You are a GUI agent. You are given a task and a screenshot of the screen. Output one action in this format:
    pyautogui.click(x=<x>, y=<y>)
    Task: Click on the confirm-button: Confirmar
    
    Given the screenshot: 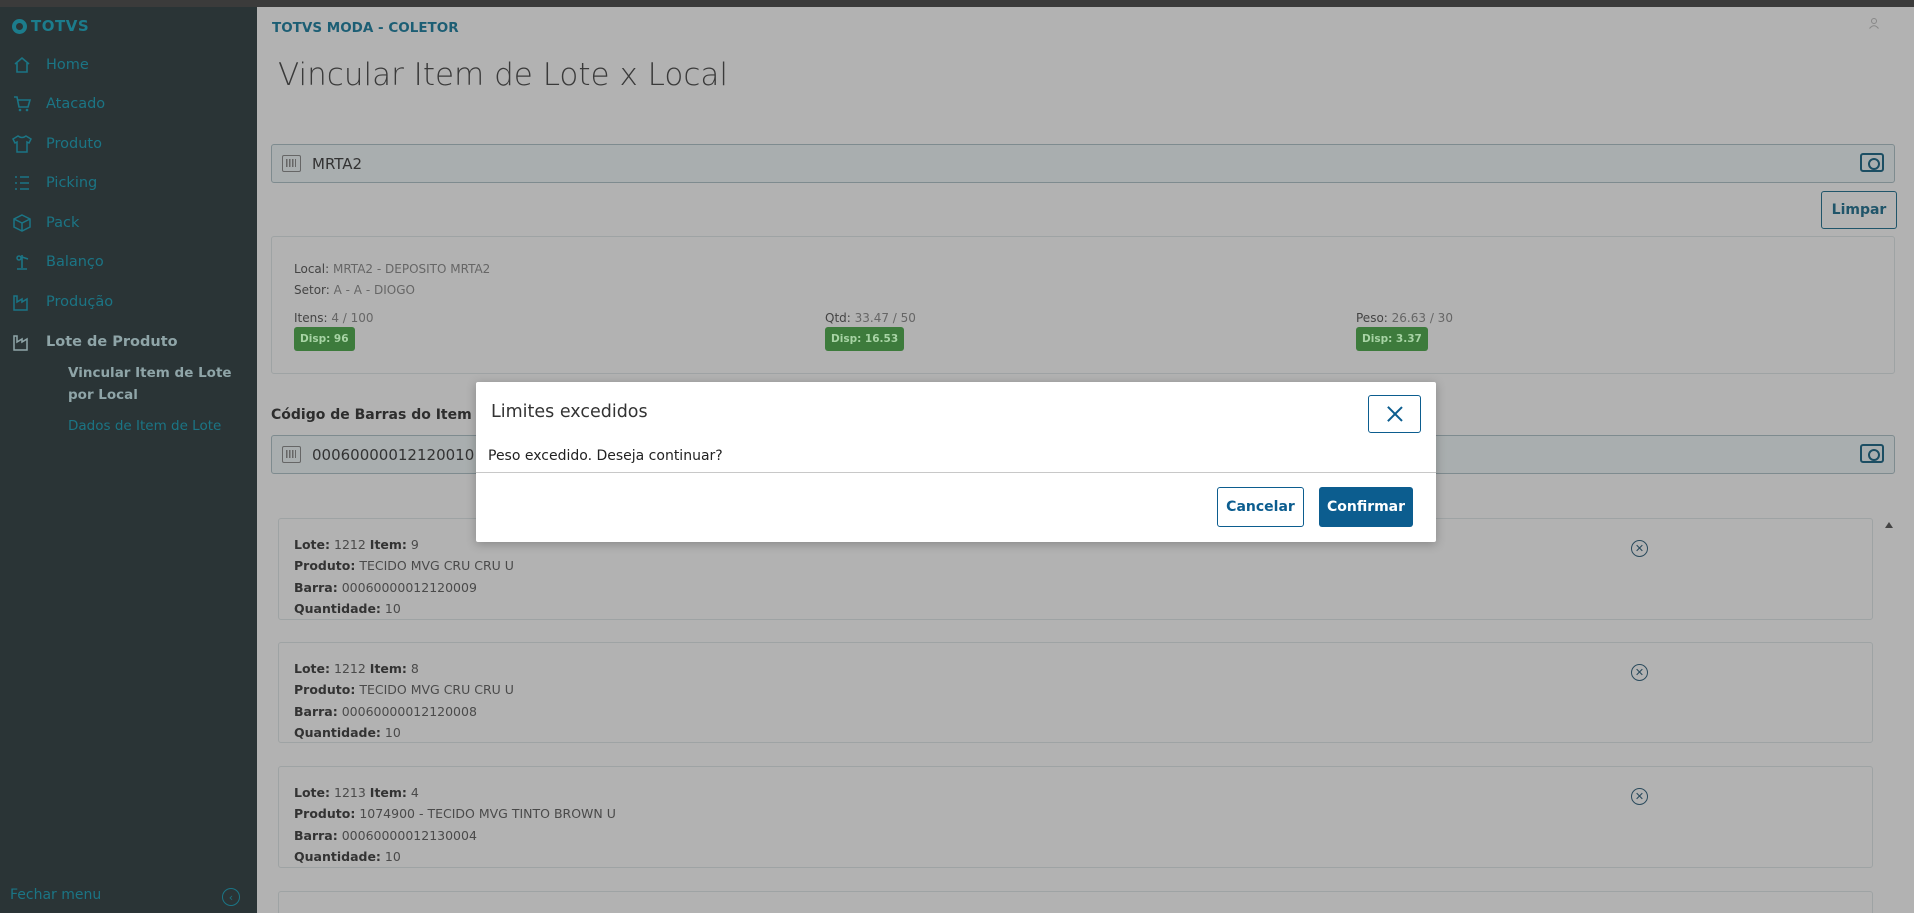 What is the action you would take?
    pyautogui.click(x=1366, y=507)
    